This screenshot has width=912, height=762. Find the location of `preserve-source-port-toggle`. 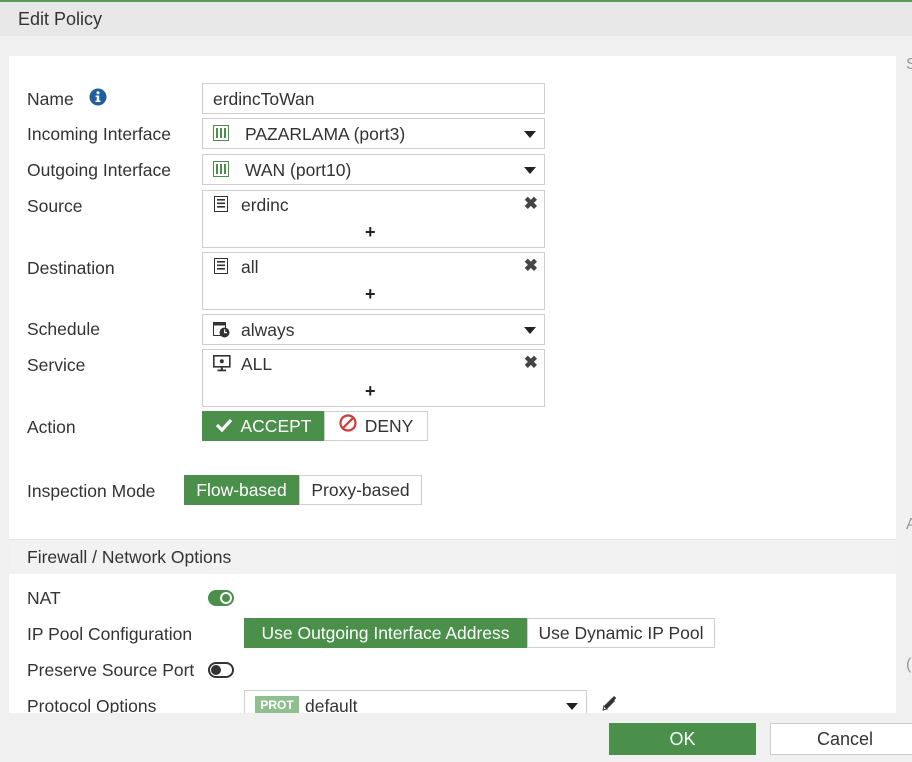

preserve-source-port-toggle is located at coordinates (221, 670).